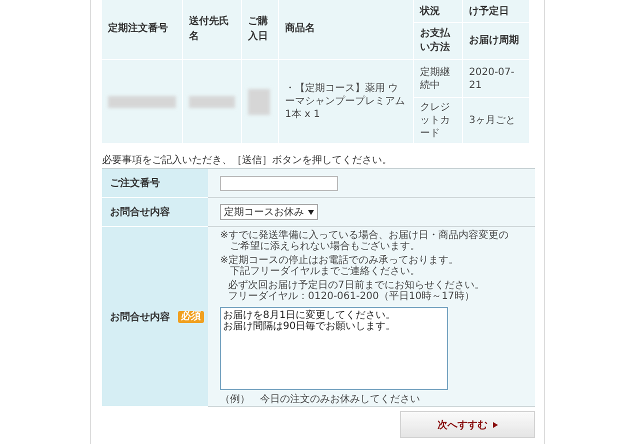 The image size is (640, 444). I want to click on column-header: お支払い方法, so click(438, 41).